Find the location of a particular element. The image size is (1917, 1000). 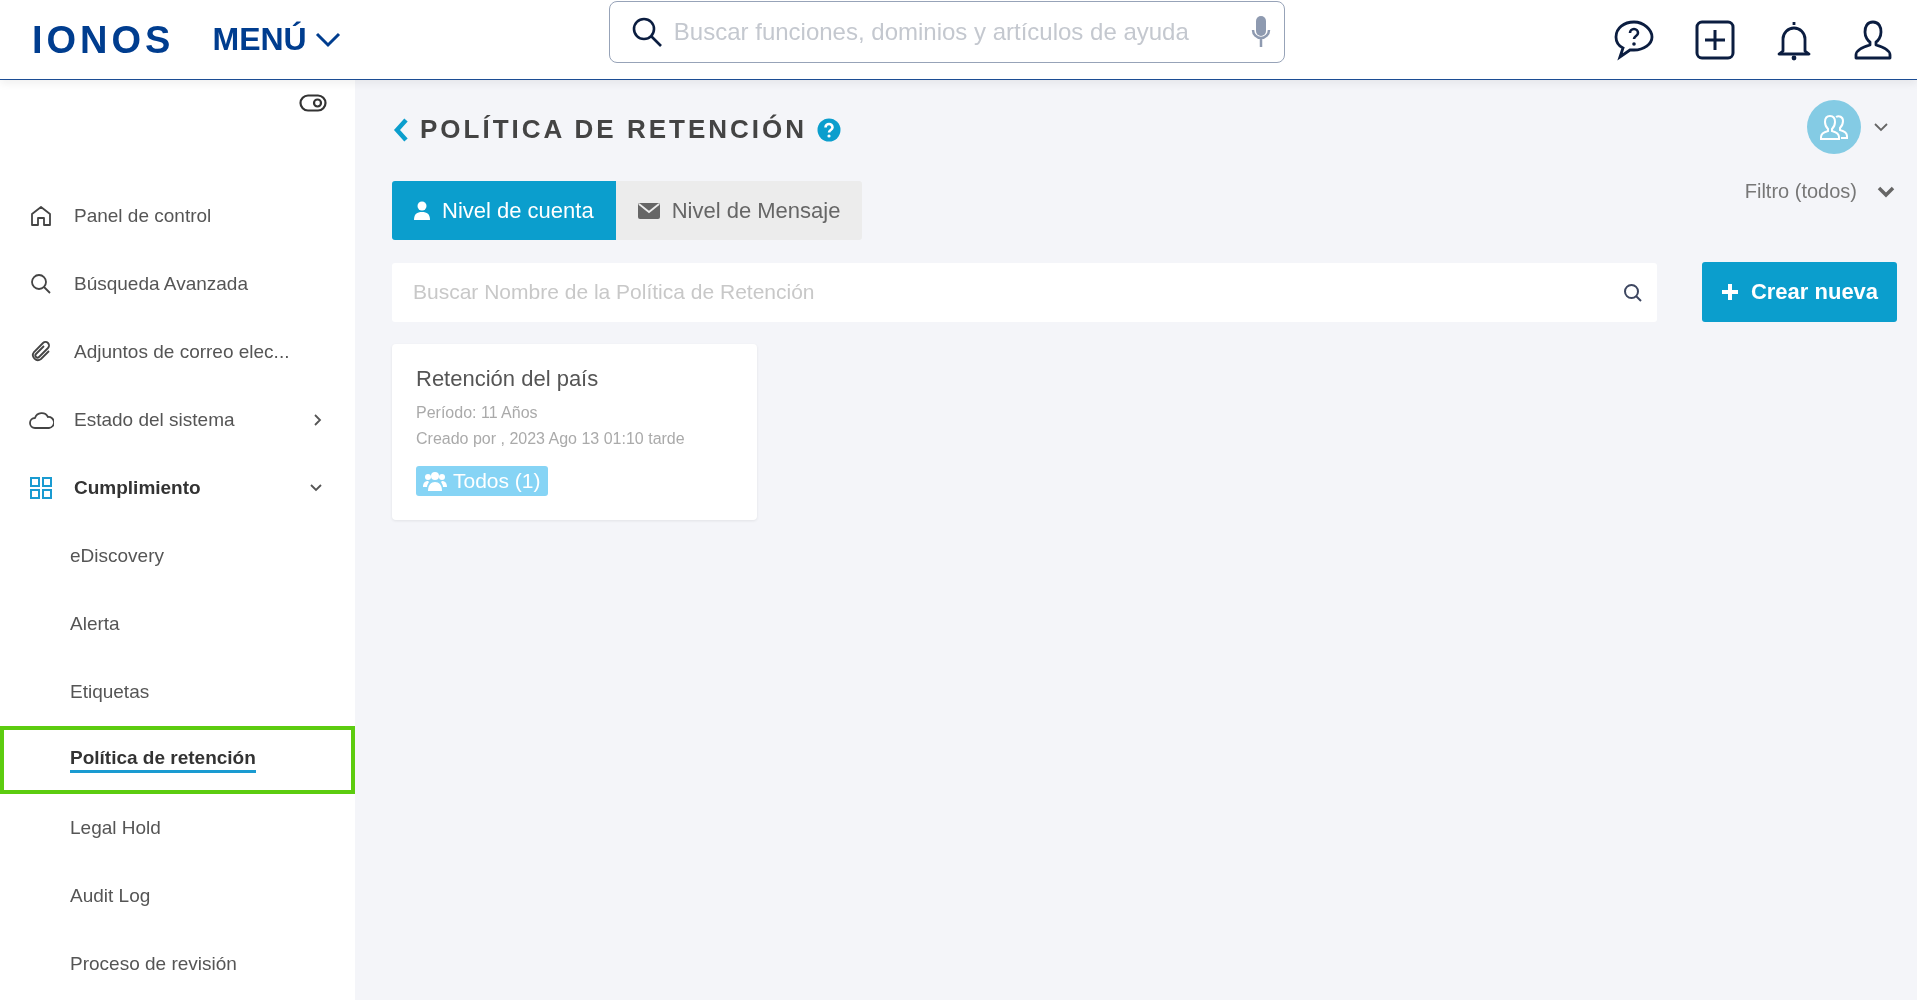

sidebar-item: Panel de control is located at coordinates (177, 216).